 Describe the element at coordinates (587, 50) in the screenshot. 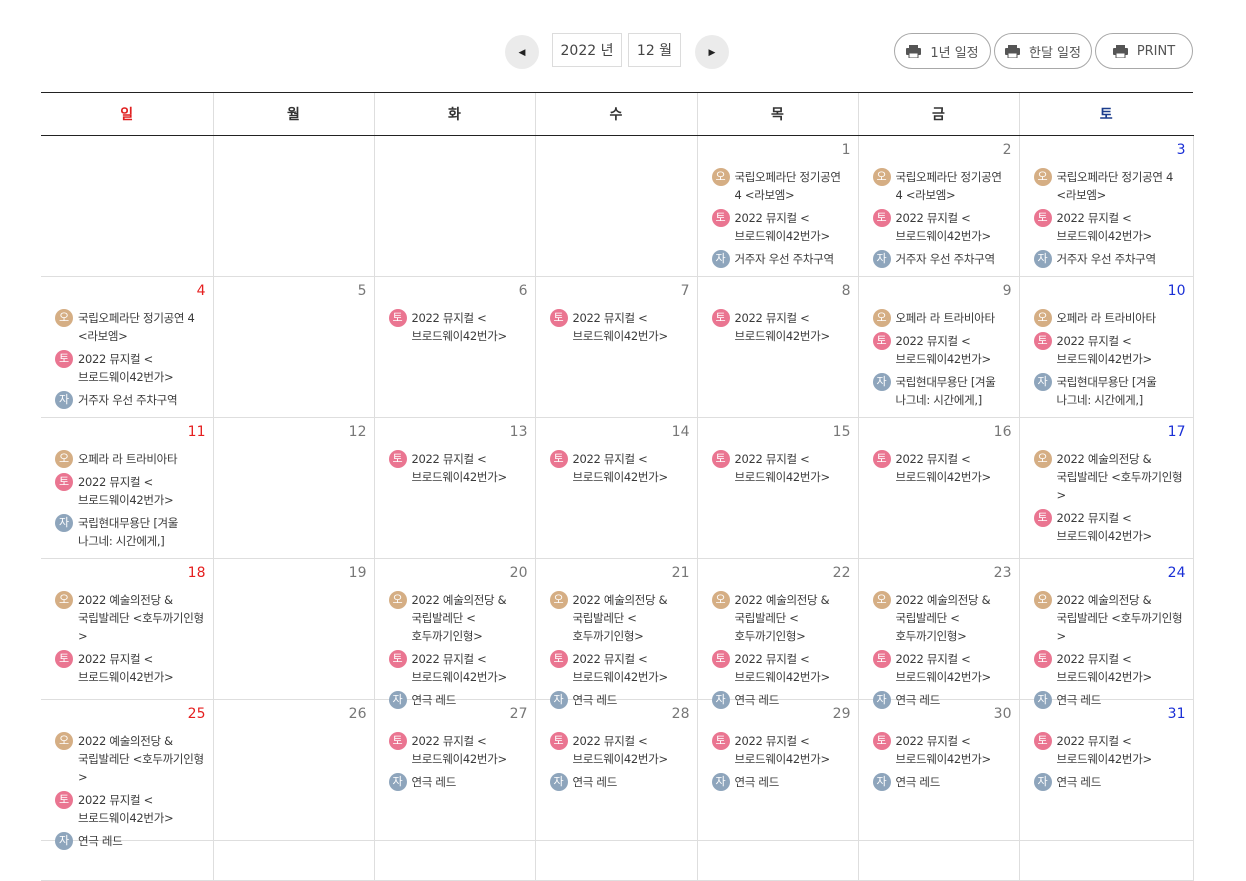

I see `year-select: 2022 년` at that location.